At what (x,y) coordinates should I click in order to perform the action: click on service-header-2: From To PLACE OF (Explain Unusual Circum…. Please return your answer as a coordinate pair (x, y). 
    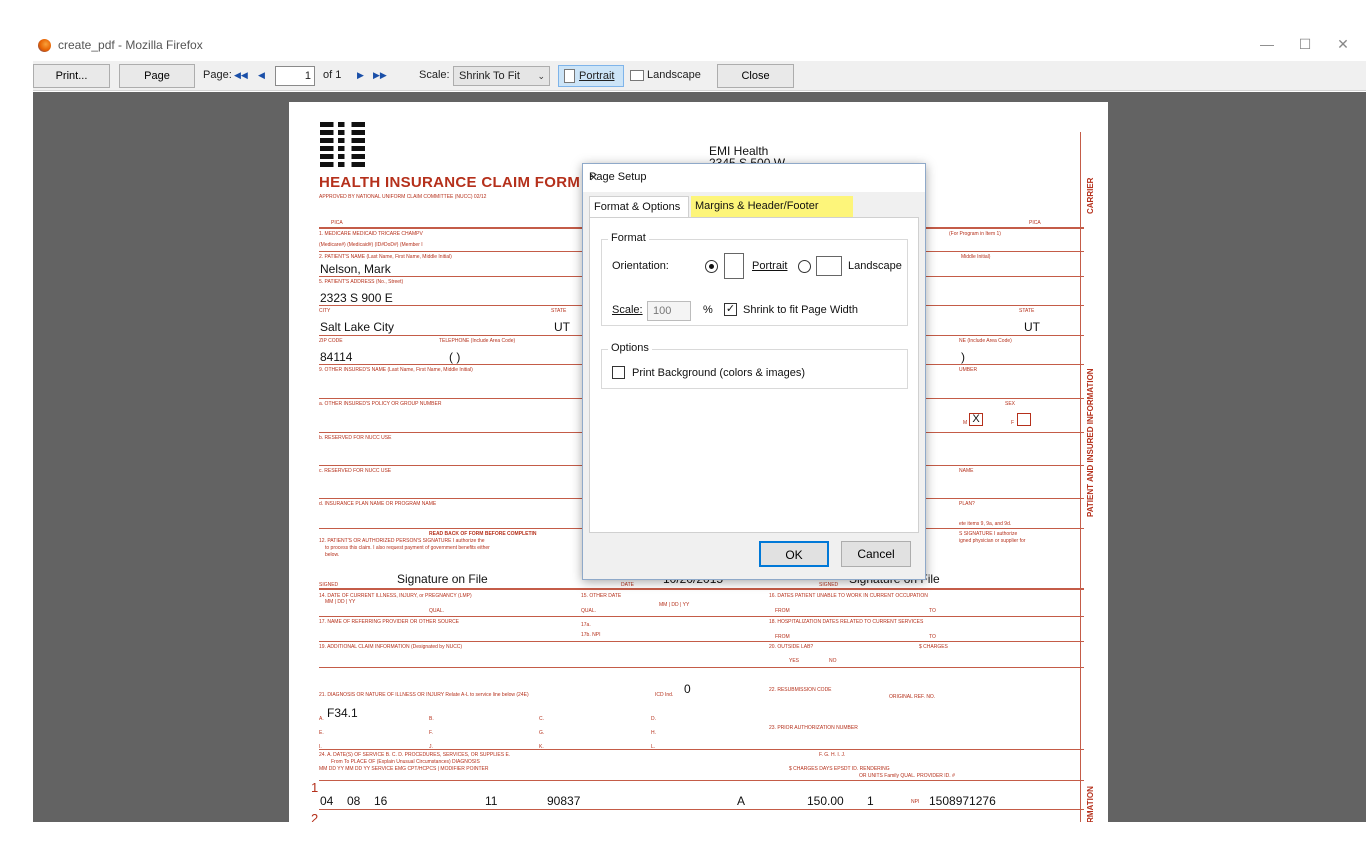
    Looking at the image, I should click on (405, 762).